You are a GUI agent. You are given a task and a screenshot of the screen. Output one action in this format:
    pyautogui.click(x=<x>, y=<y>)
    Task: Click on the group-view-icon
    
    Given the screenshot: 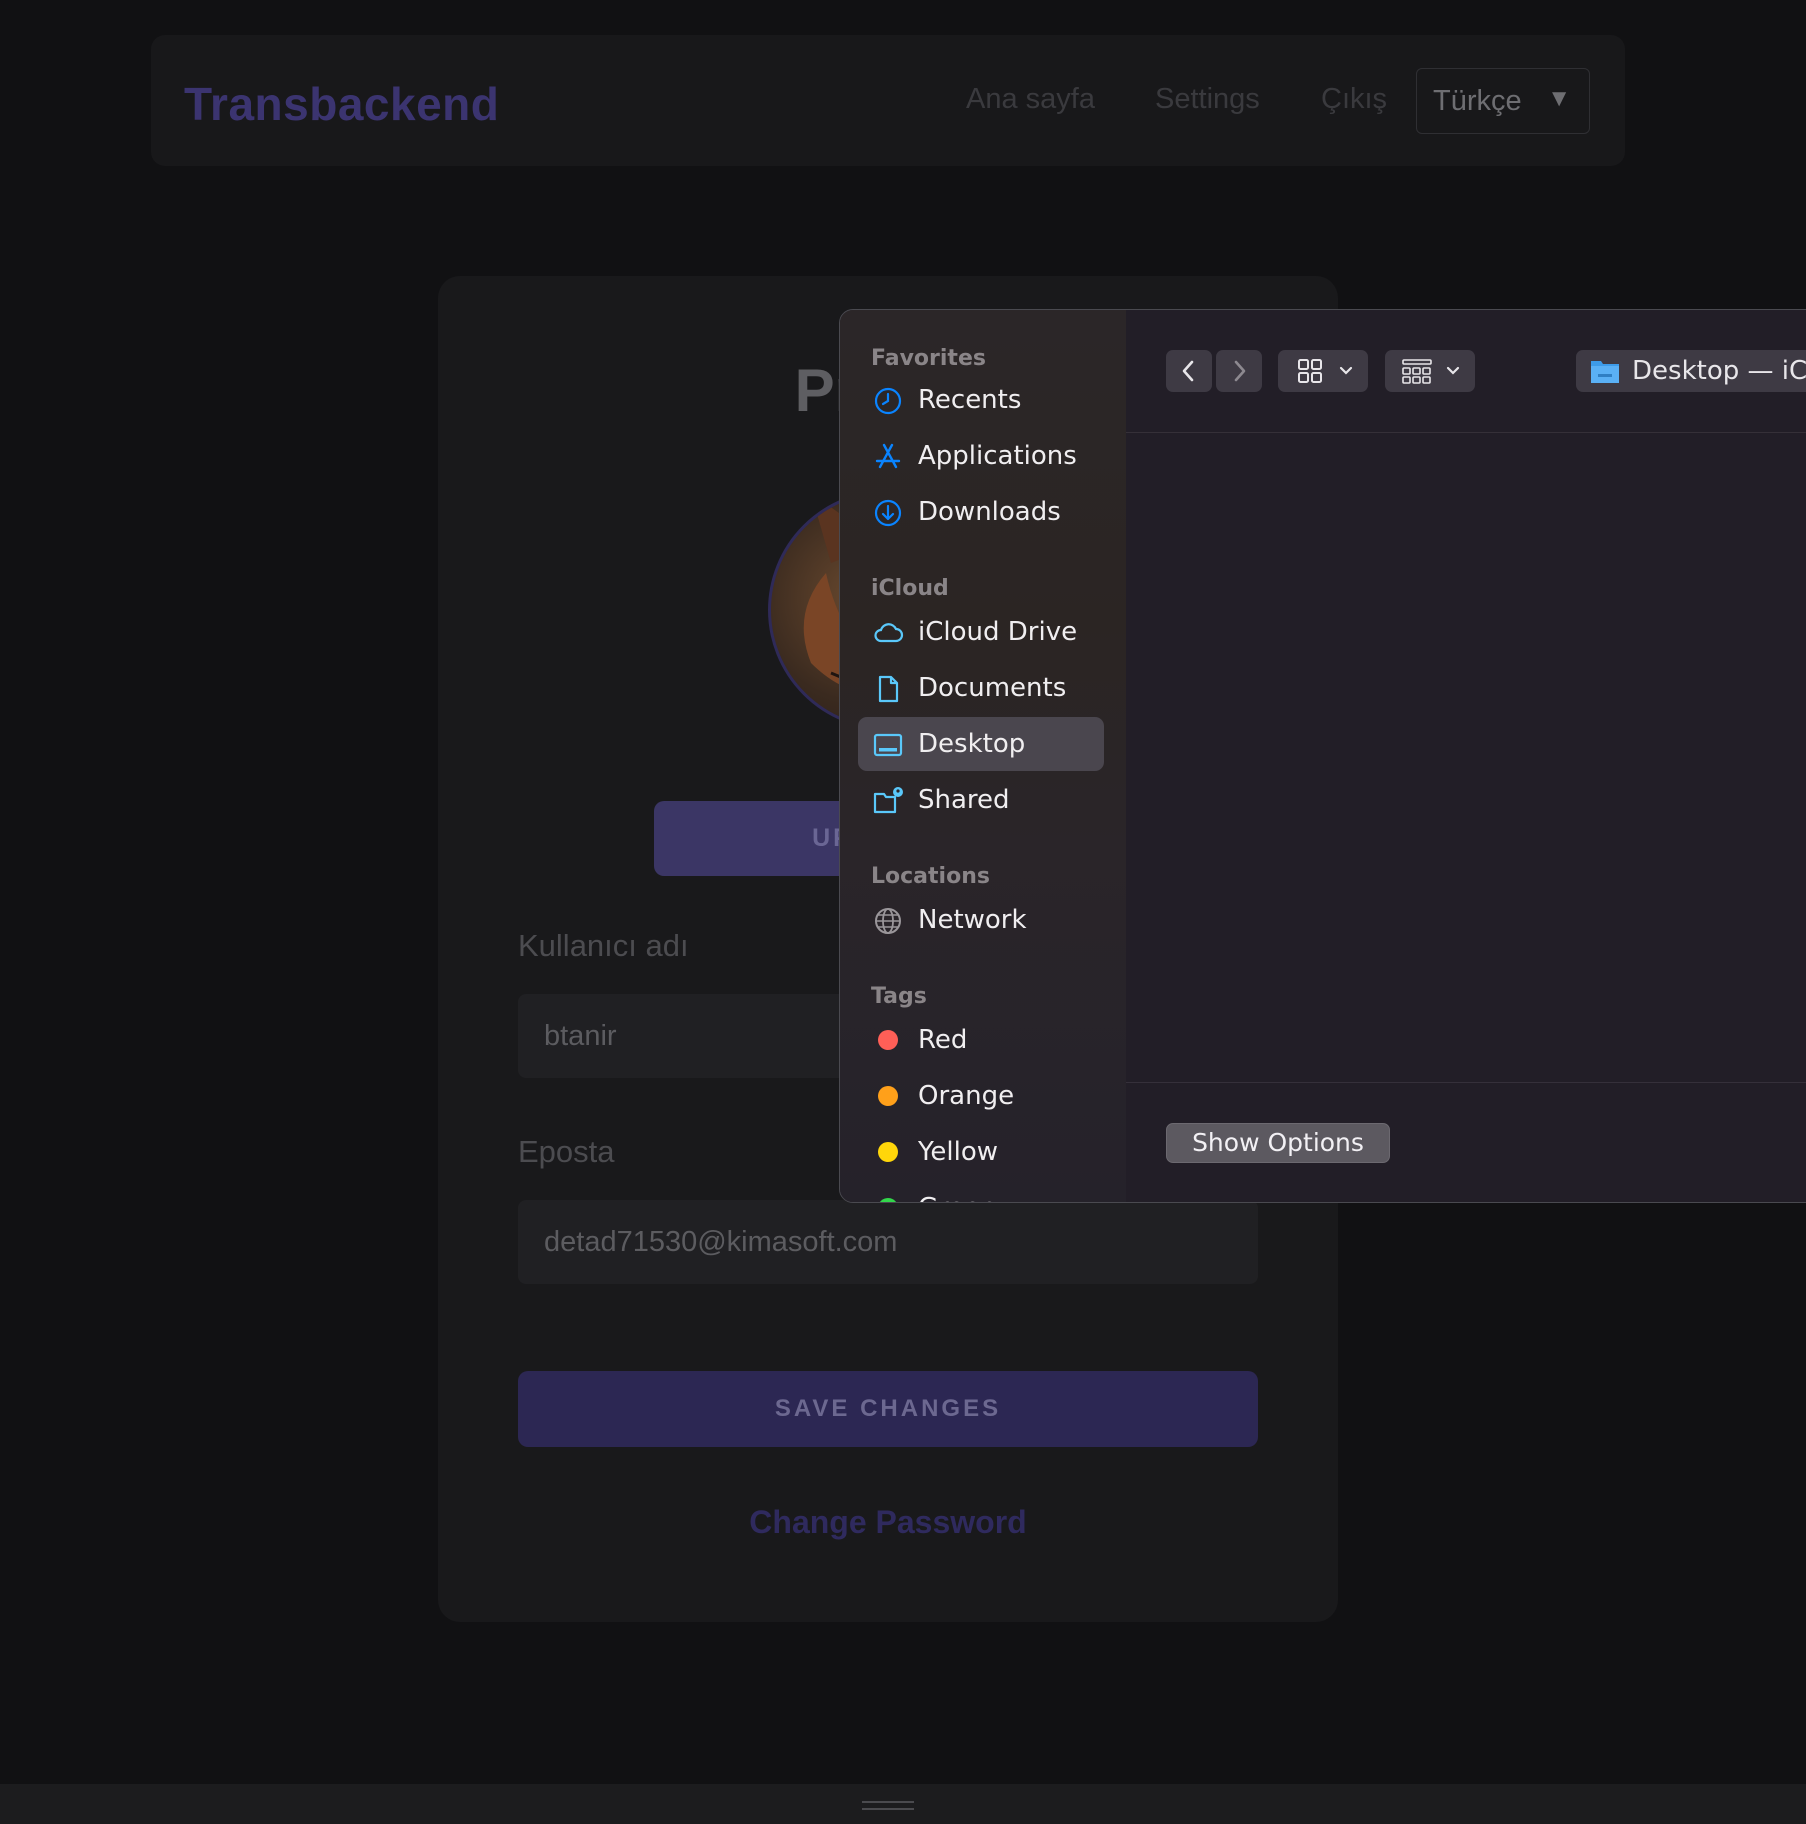 What is the action you would take?
    pyautogui.click(x=1431, y=371)
    